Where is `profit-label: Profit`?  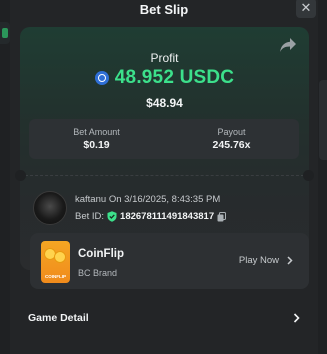 profit-label: Profit is located at coordinates (164, 58).